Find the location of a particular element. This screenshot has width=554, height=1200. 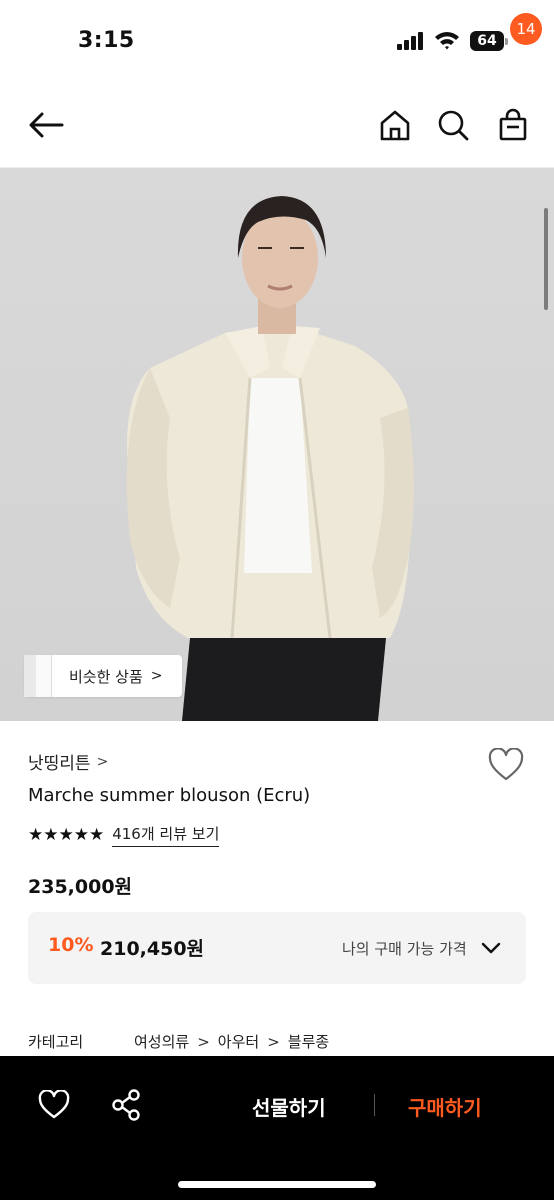

battery-cap is located at coordinates (506, 41).